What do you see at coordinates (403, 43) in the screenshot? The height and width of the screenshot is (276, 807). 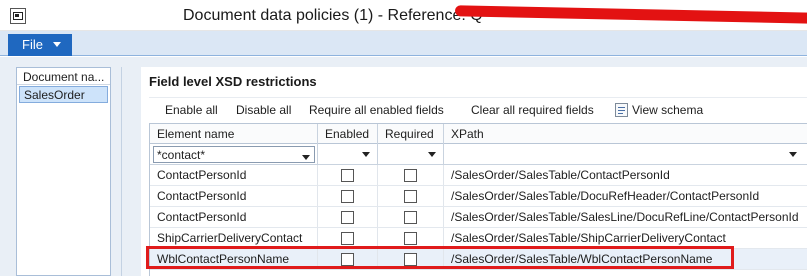 I see `menu-bar: File` at bounding box center [403, 43].